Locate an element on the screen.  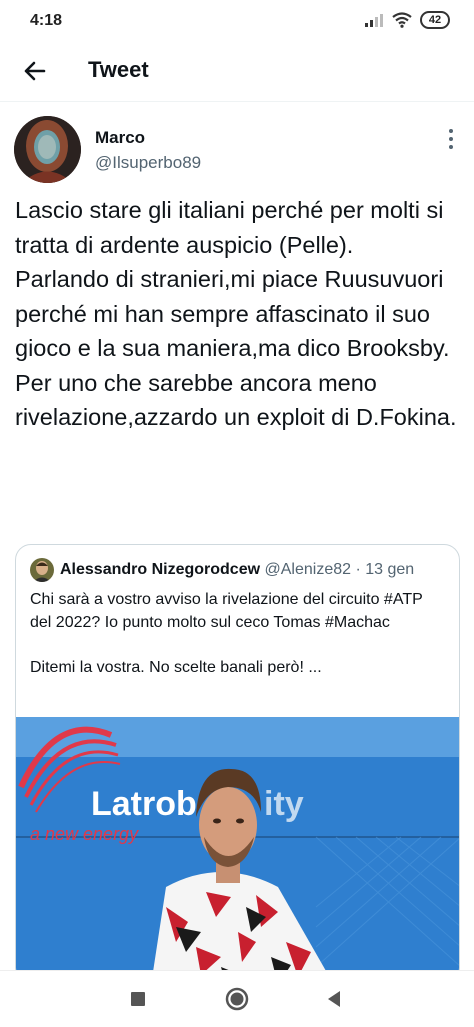
quote-avatar is located at coordinates (42, 570).